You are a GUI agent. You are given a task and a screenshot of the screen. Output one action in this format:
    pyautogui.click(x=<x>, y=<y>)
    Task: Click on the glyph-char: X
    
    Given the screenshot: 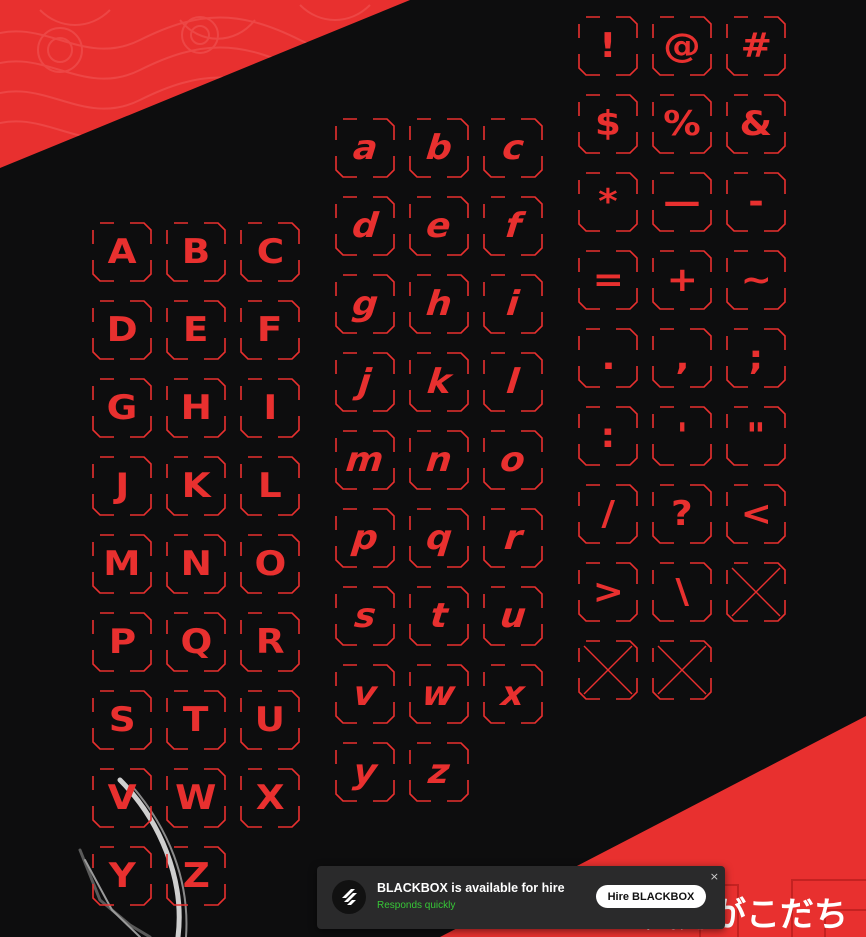 What is the action you would take?
    pyautogui.click(x=270, y=798)
    